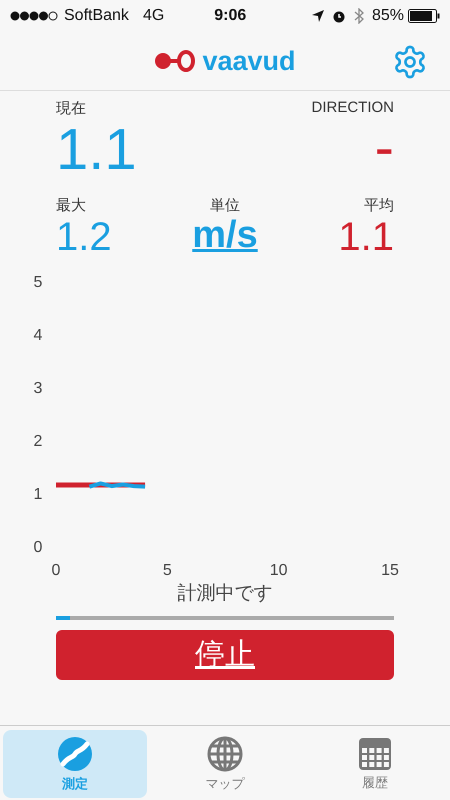  What do you see at coordinates (225, 655) in the screenshot?
I see `stop-button: 停止` at bounding box center [225, 655].